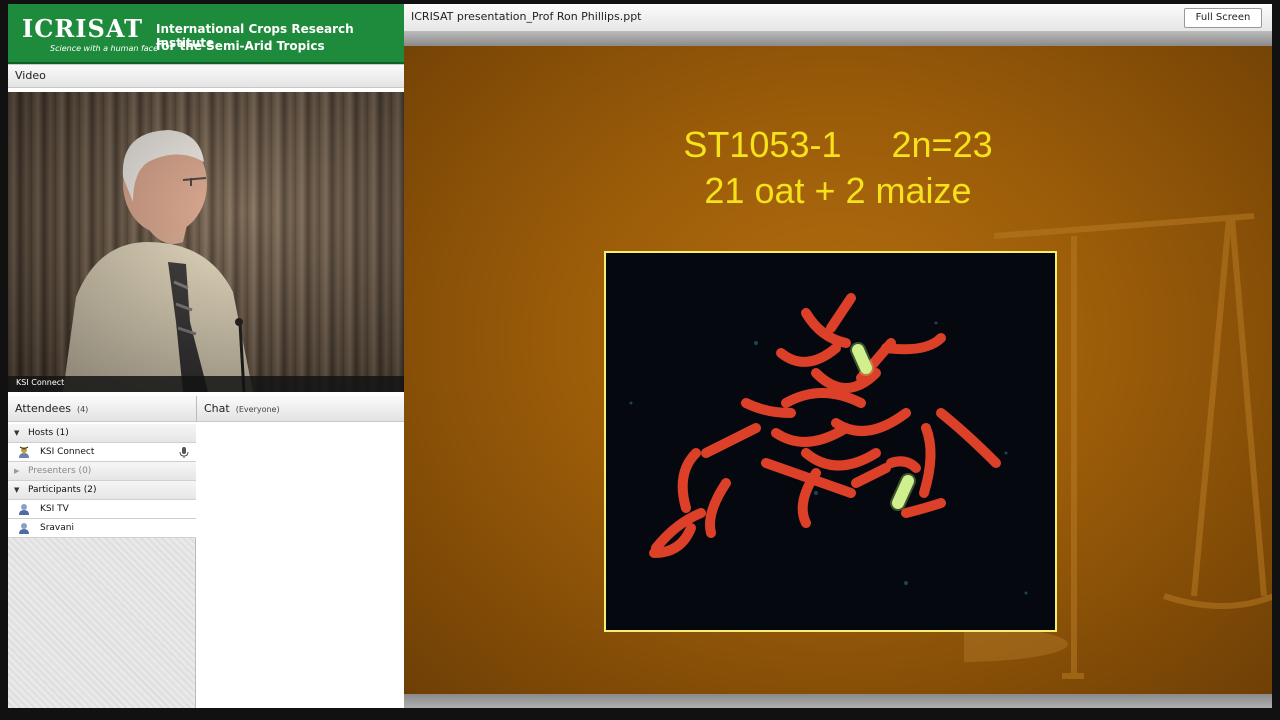 The height and width of the screenshot is (720, 1280). I want to click on chat-pod-title: Chat, so click(217, 408).